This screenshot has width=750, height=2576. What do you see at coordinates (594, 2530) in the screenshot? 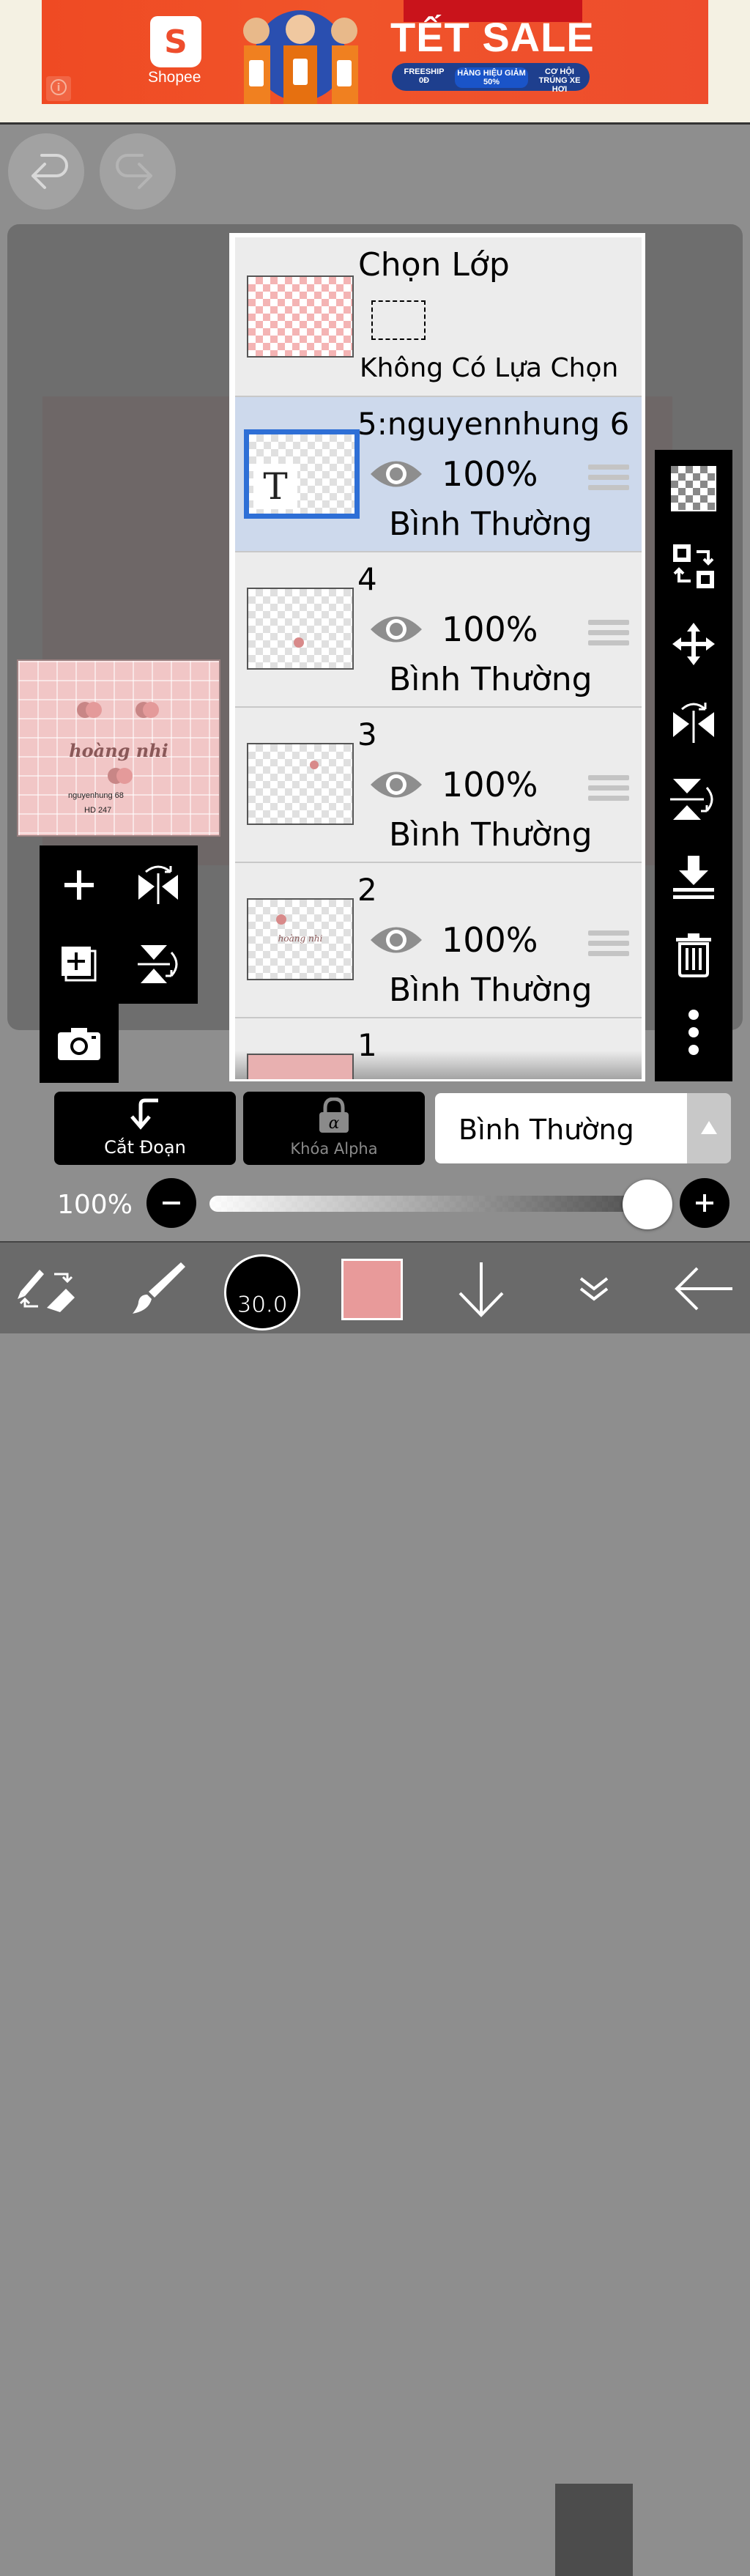
I see `layers-tab` at bounding box center [594, 2530].